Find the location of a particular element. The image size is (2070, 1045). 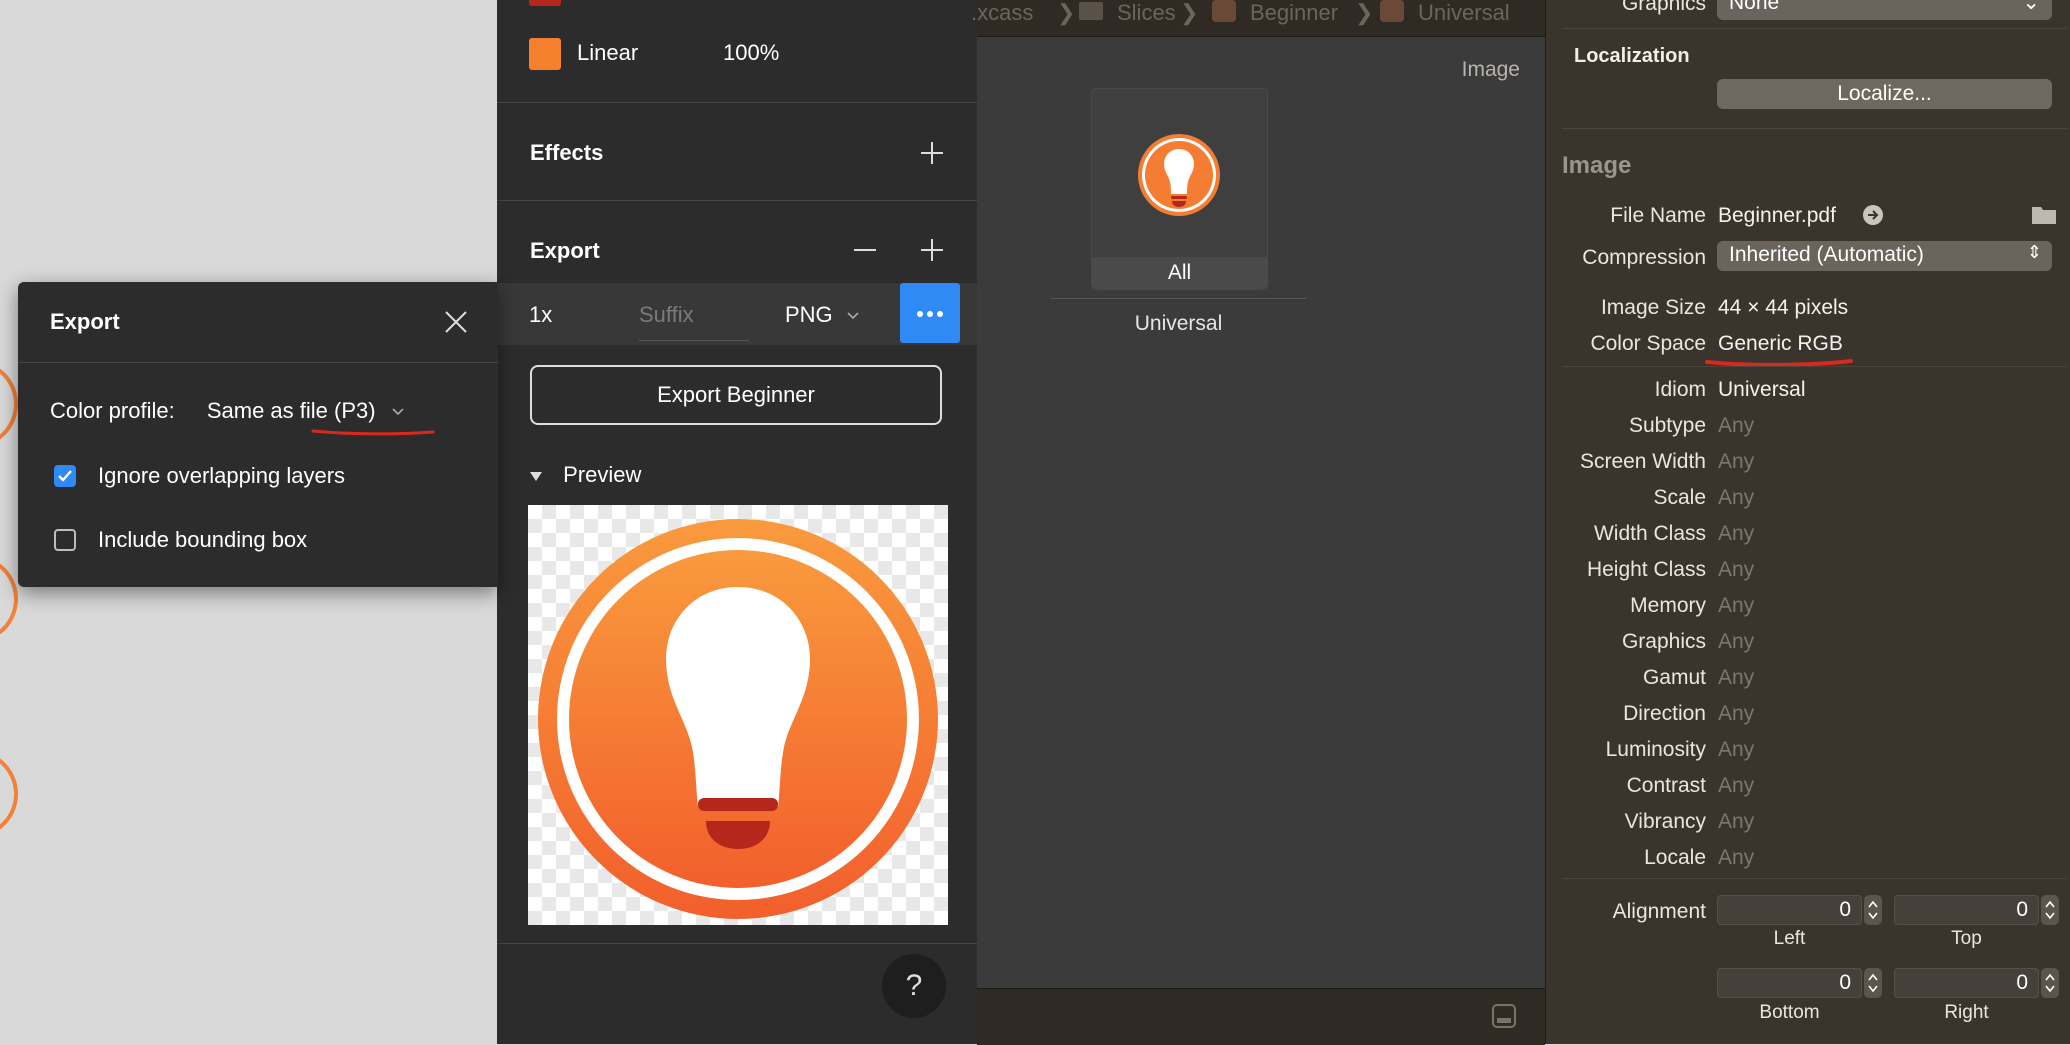

export-more-button is located at coordinates (930, 313).